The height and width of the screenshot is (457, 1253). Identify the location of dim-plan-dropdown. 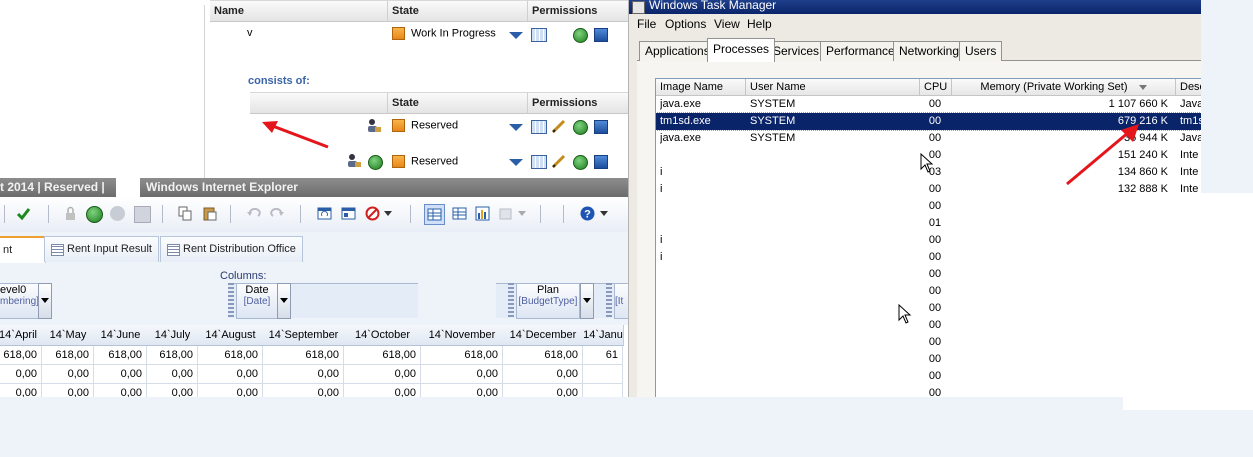
(587, 301).